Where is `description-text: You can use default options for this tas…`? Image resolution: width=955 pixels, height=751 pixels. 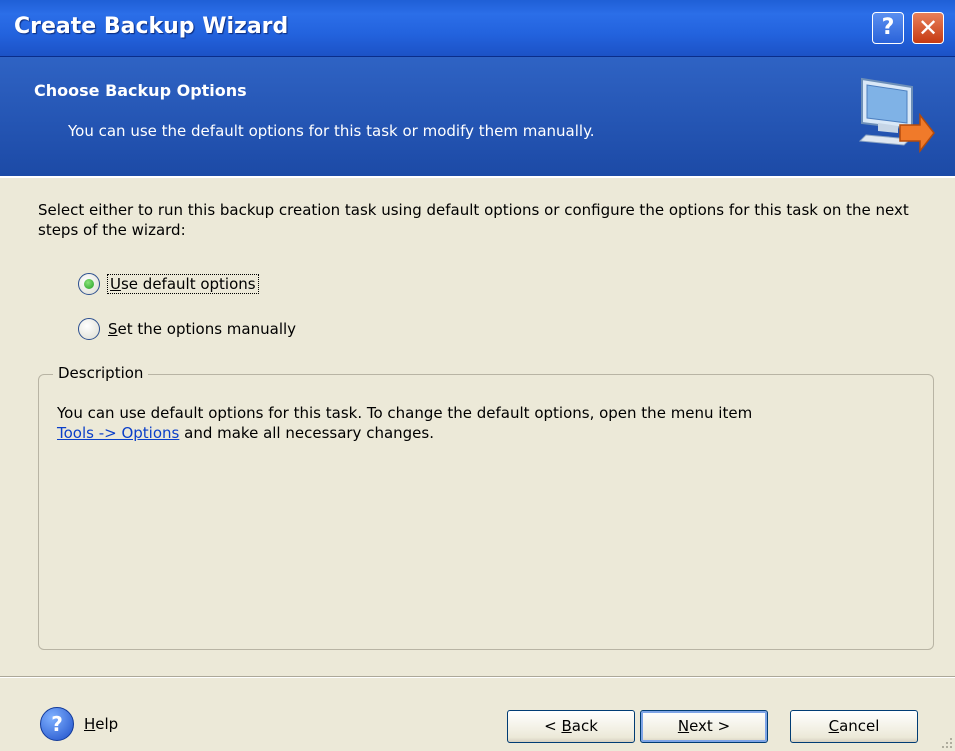
description-text: You can use default options for this tas… is located at coordinates (489, 423).